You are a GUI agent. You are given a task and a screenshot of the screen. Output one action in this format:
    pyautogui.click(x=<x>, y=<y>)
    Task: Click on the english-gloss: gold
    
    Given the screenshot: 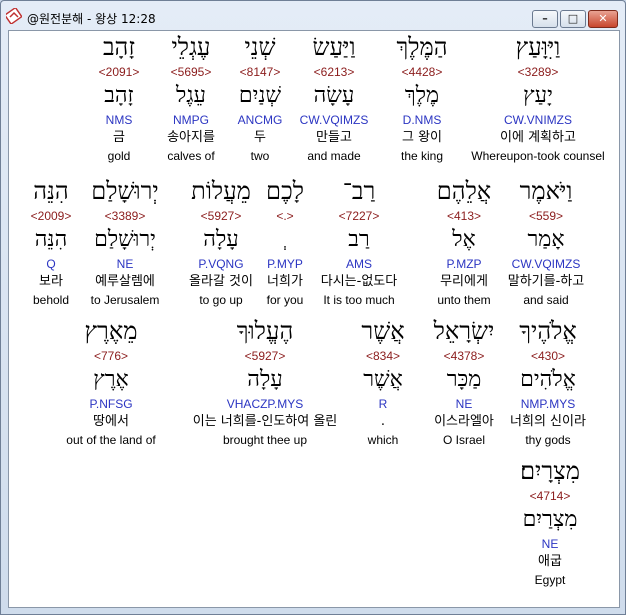 What is the action you would take?
    pyautogui.click(x=119, y=156)
    